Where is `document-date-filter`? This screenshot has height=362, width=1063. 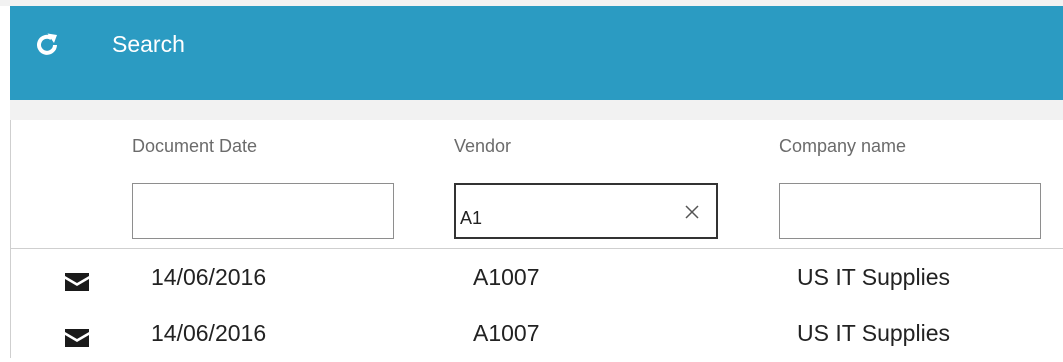
document-date-filter is located at coordinates (263, 211).